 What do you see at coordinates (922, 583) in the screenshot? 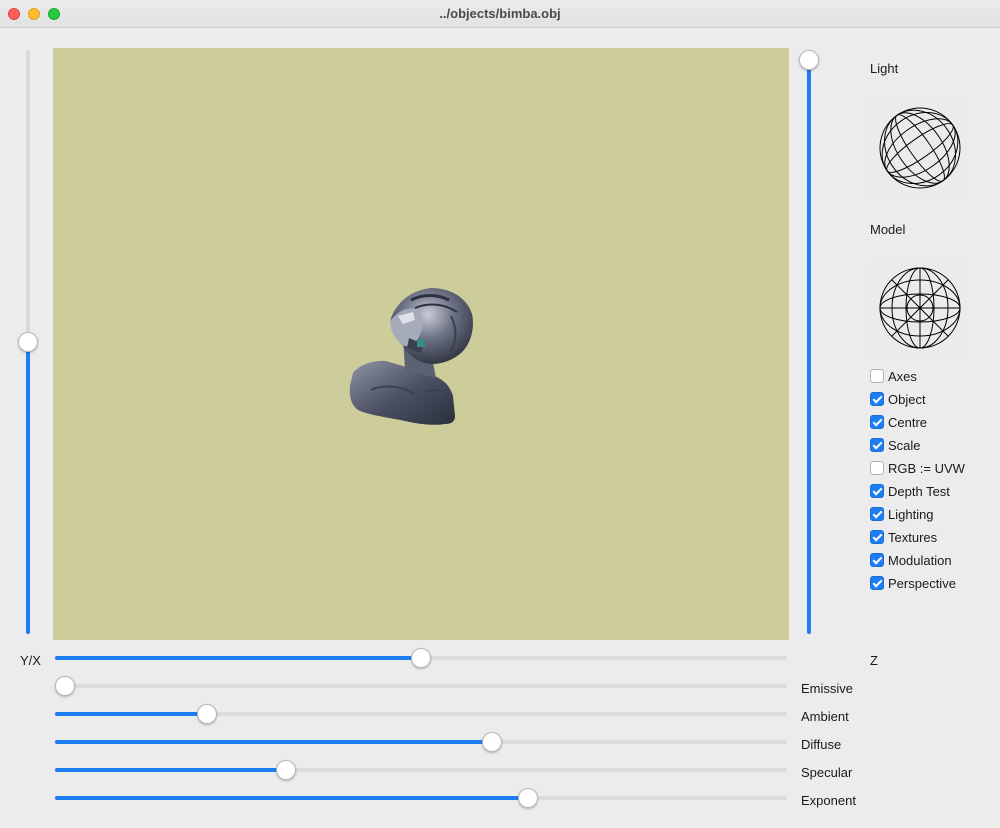
I see `checkbox-label: Perspective` at bounding box center [922, 583].